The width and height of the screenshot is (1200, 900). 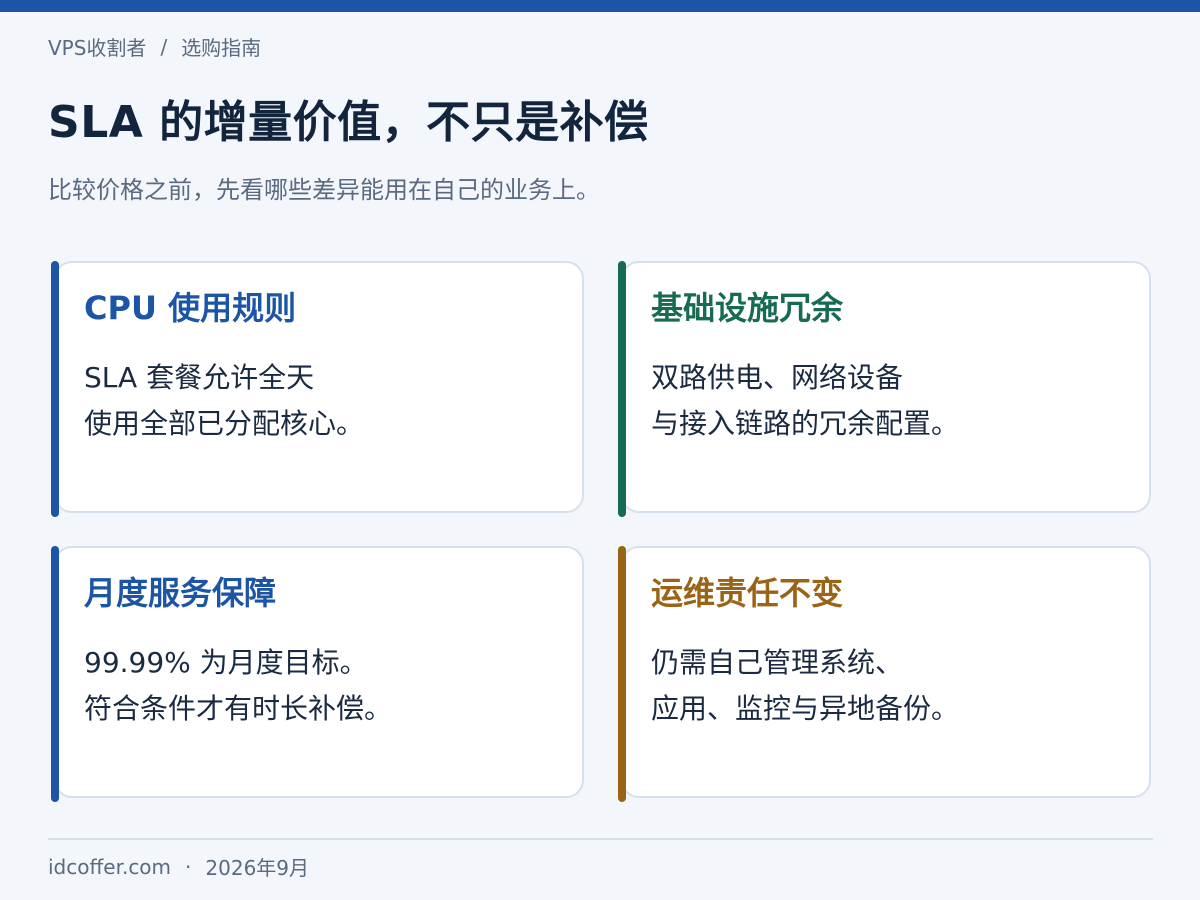 I want to click on footer-divider, so click(x=600, y=839).